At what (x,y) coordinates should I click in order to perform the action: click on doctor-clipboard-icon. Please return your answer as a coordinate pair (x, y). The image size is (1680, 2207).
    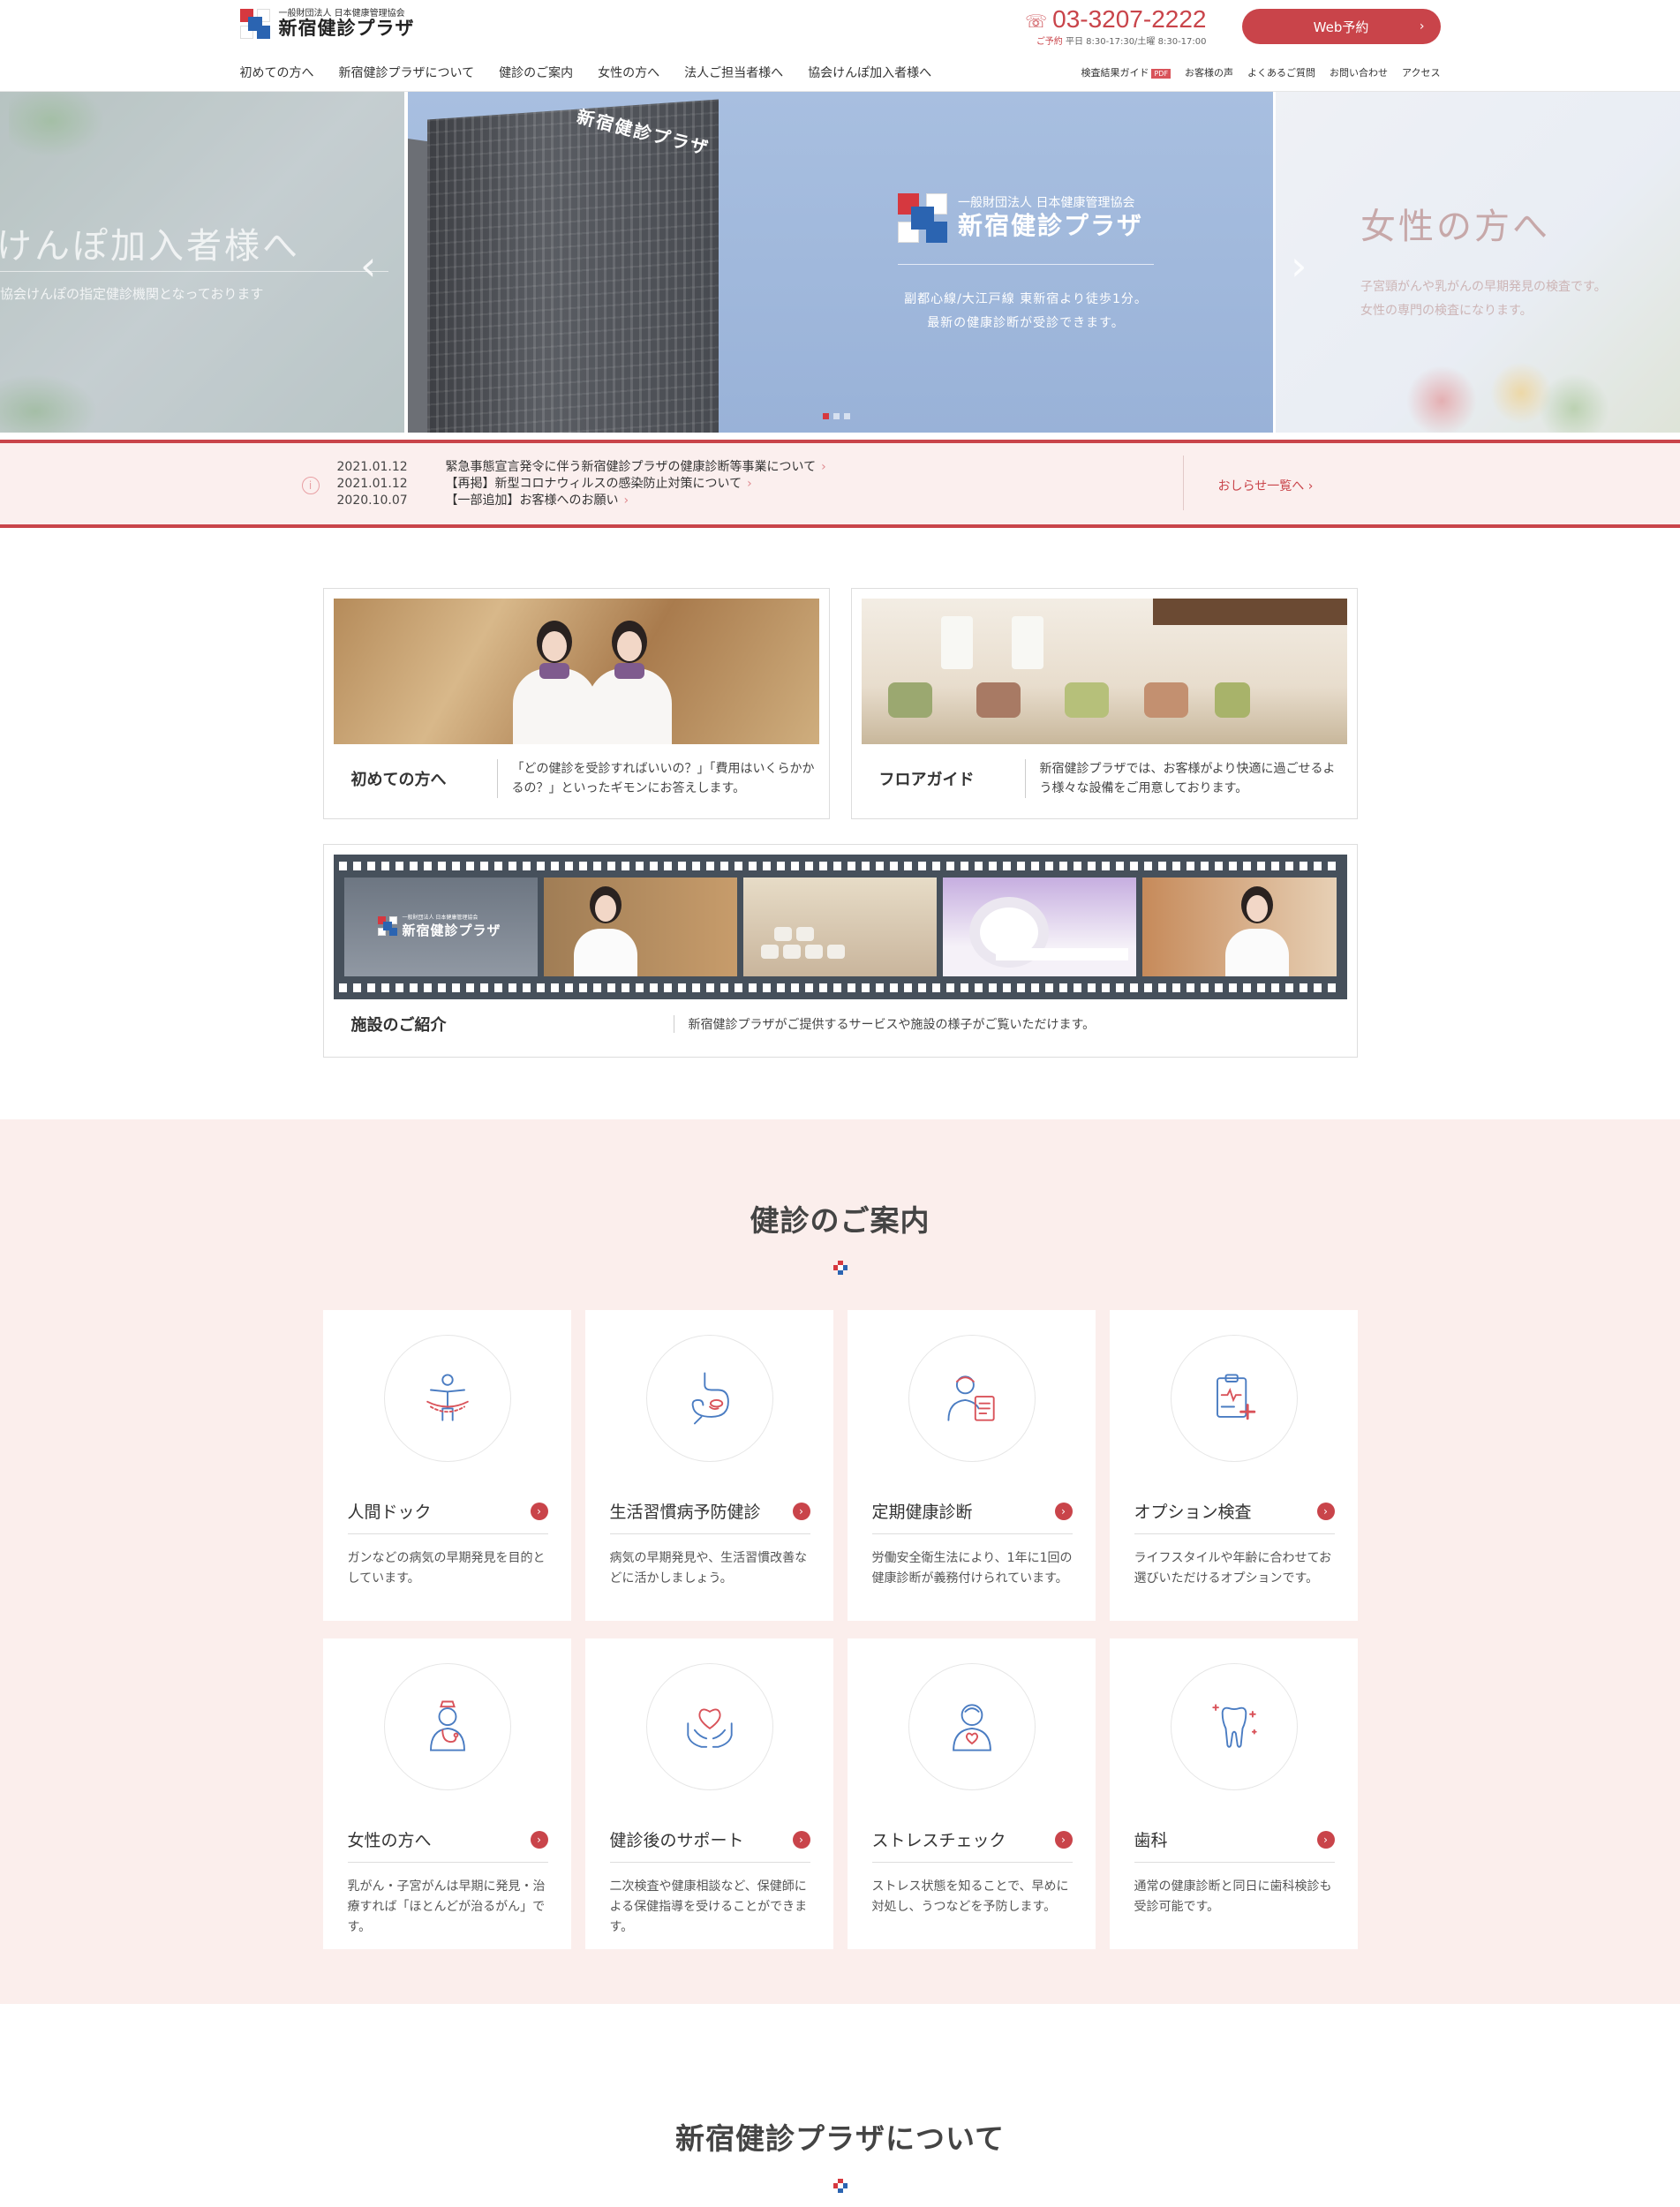
    Looking at the image, I should click on (972, 1399).